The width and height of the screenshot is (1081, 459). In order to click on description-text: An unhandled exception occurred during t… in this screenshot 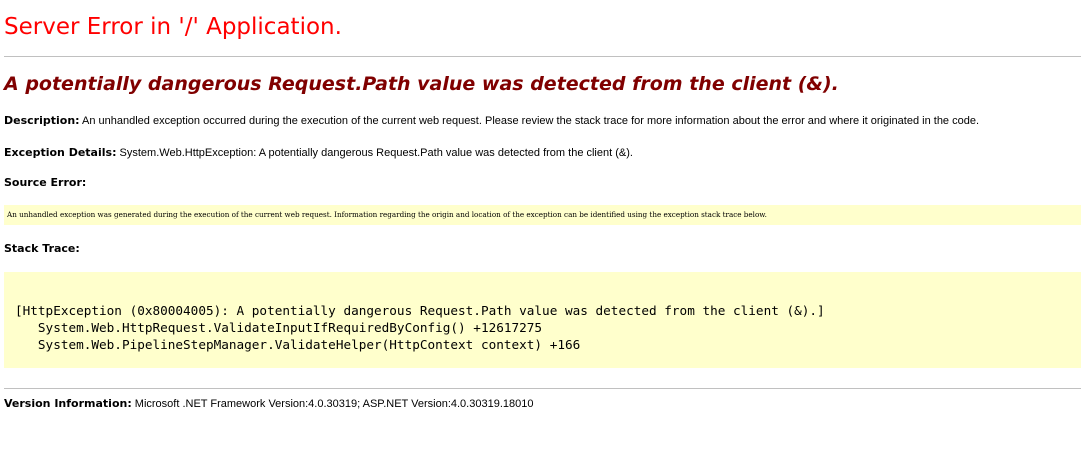, I will do `click(529, 121)`.